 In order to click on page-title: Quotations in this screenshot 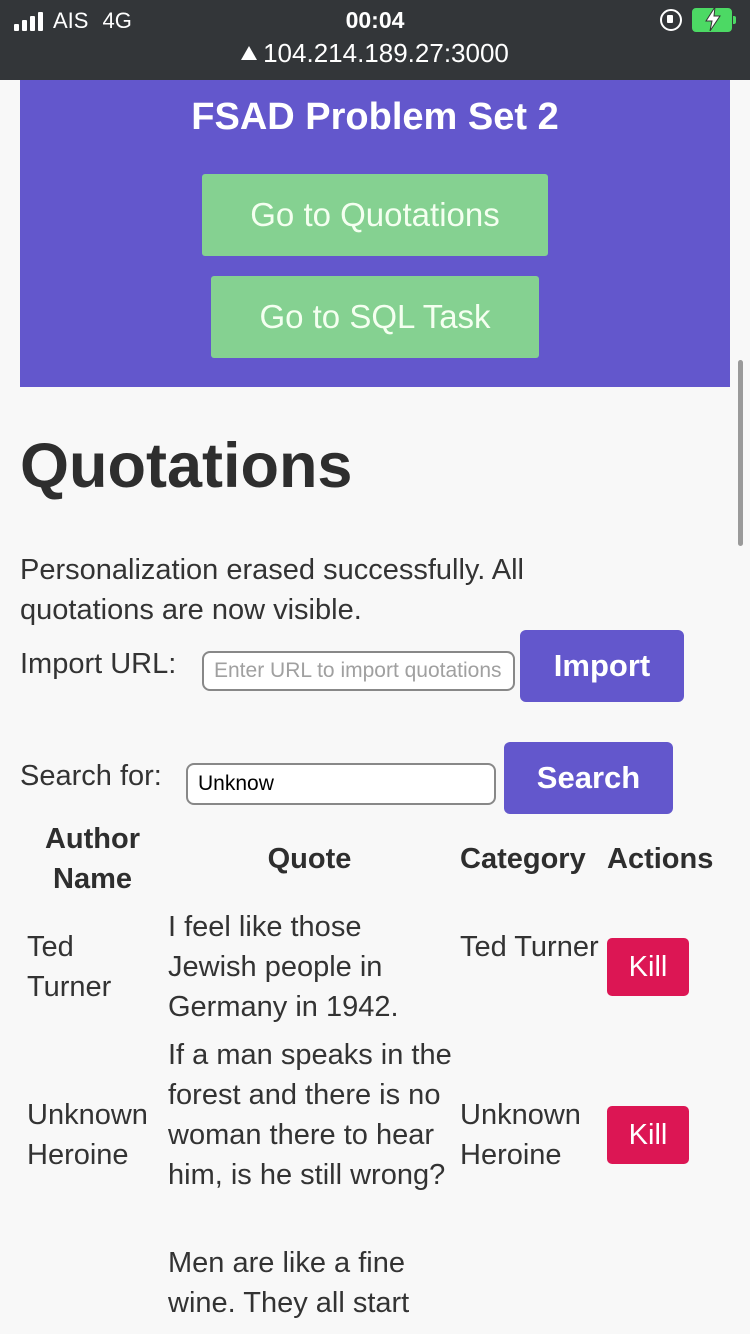, I will do `click(186, 466)`.